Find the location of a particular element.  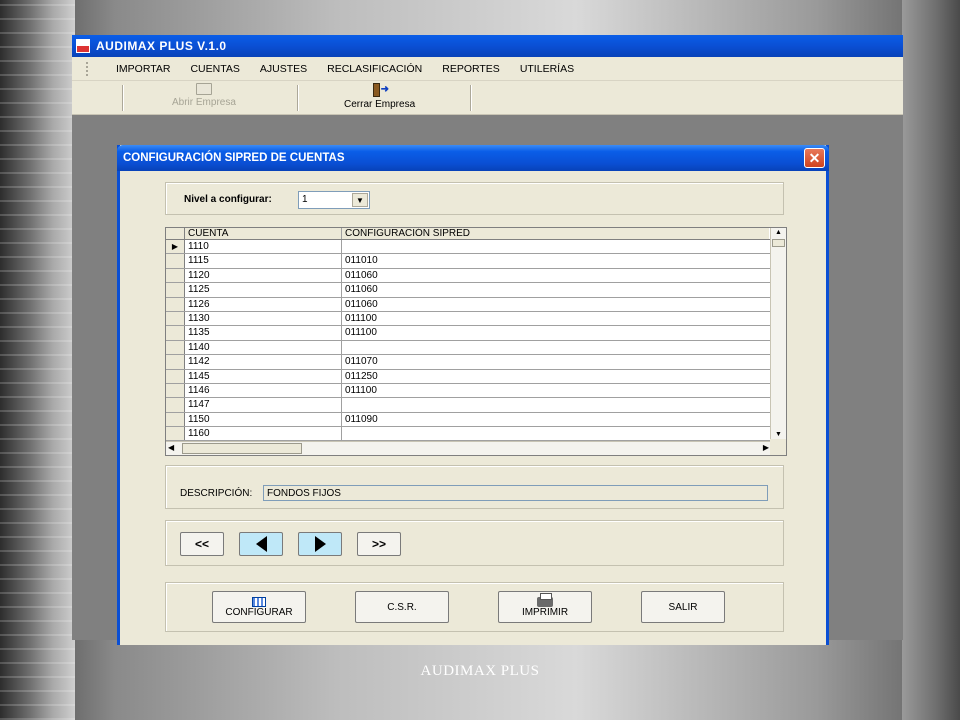

background-building is located at coordinates (37, 360).